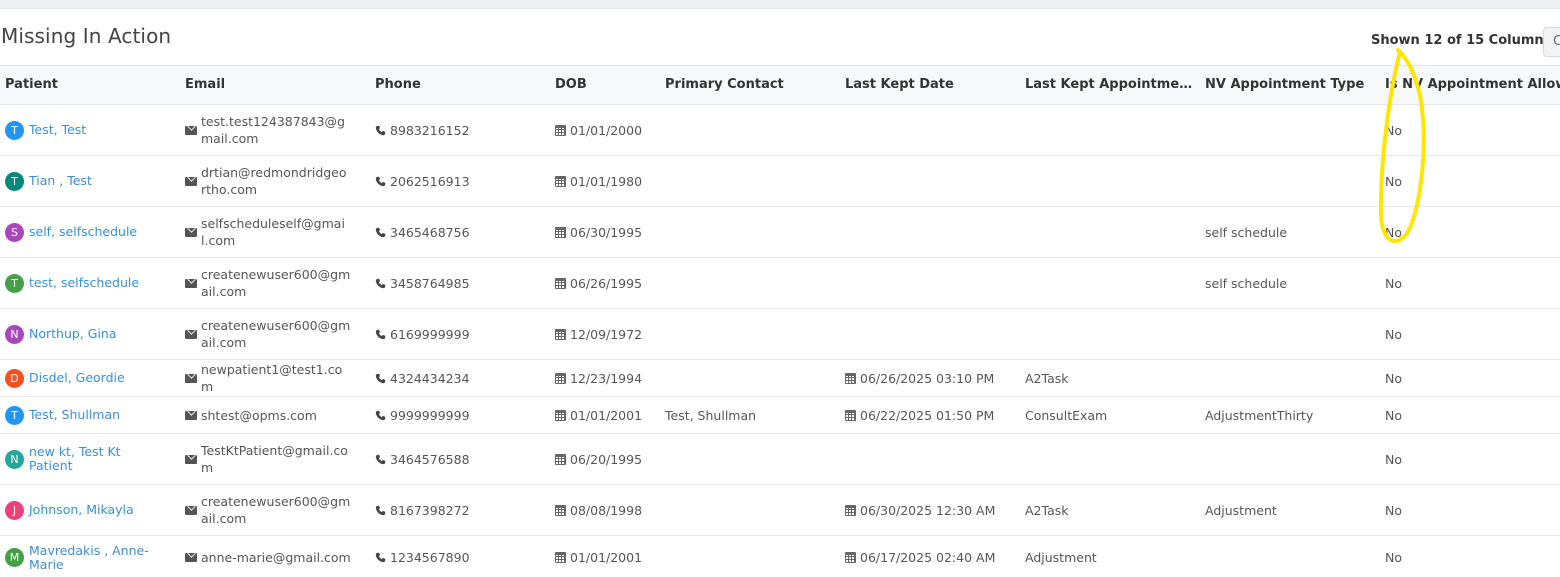  I want to click on primary-contact-text: Test, Shullman, so click(711, 415).